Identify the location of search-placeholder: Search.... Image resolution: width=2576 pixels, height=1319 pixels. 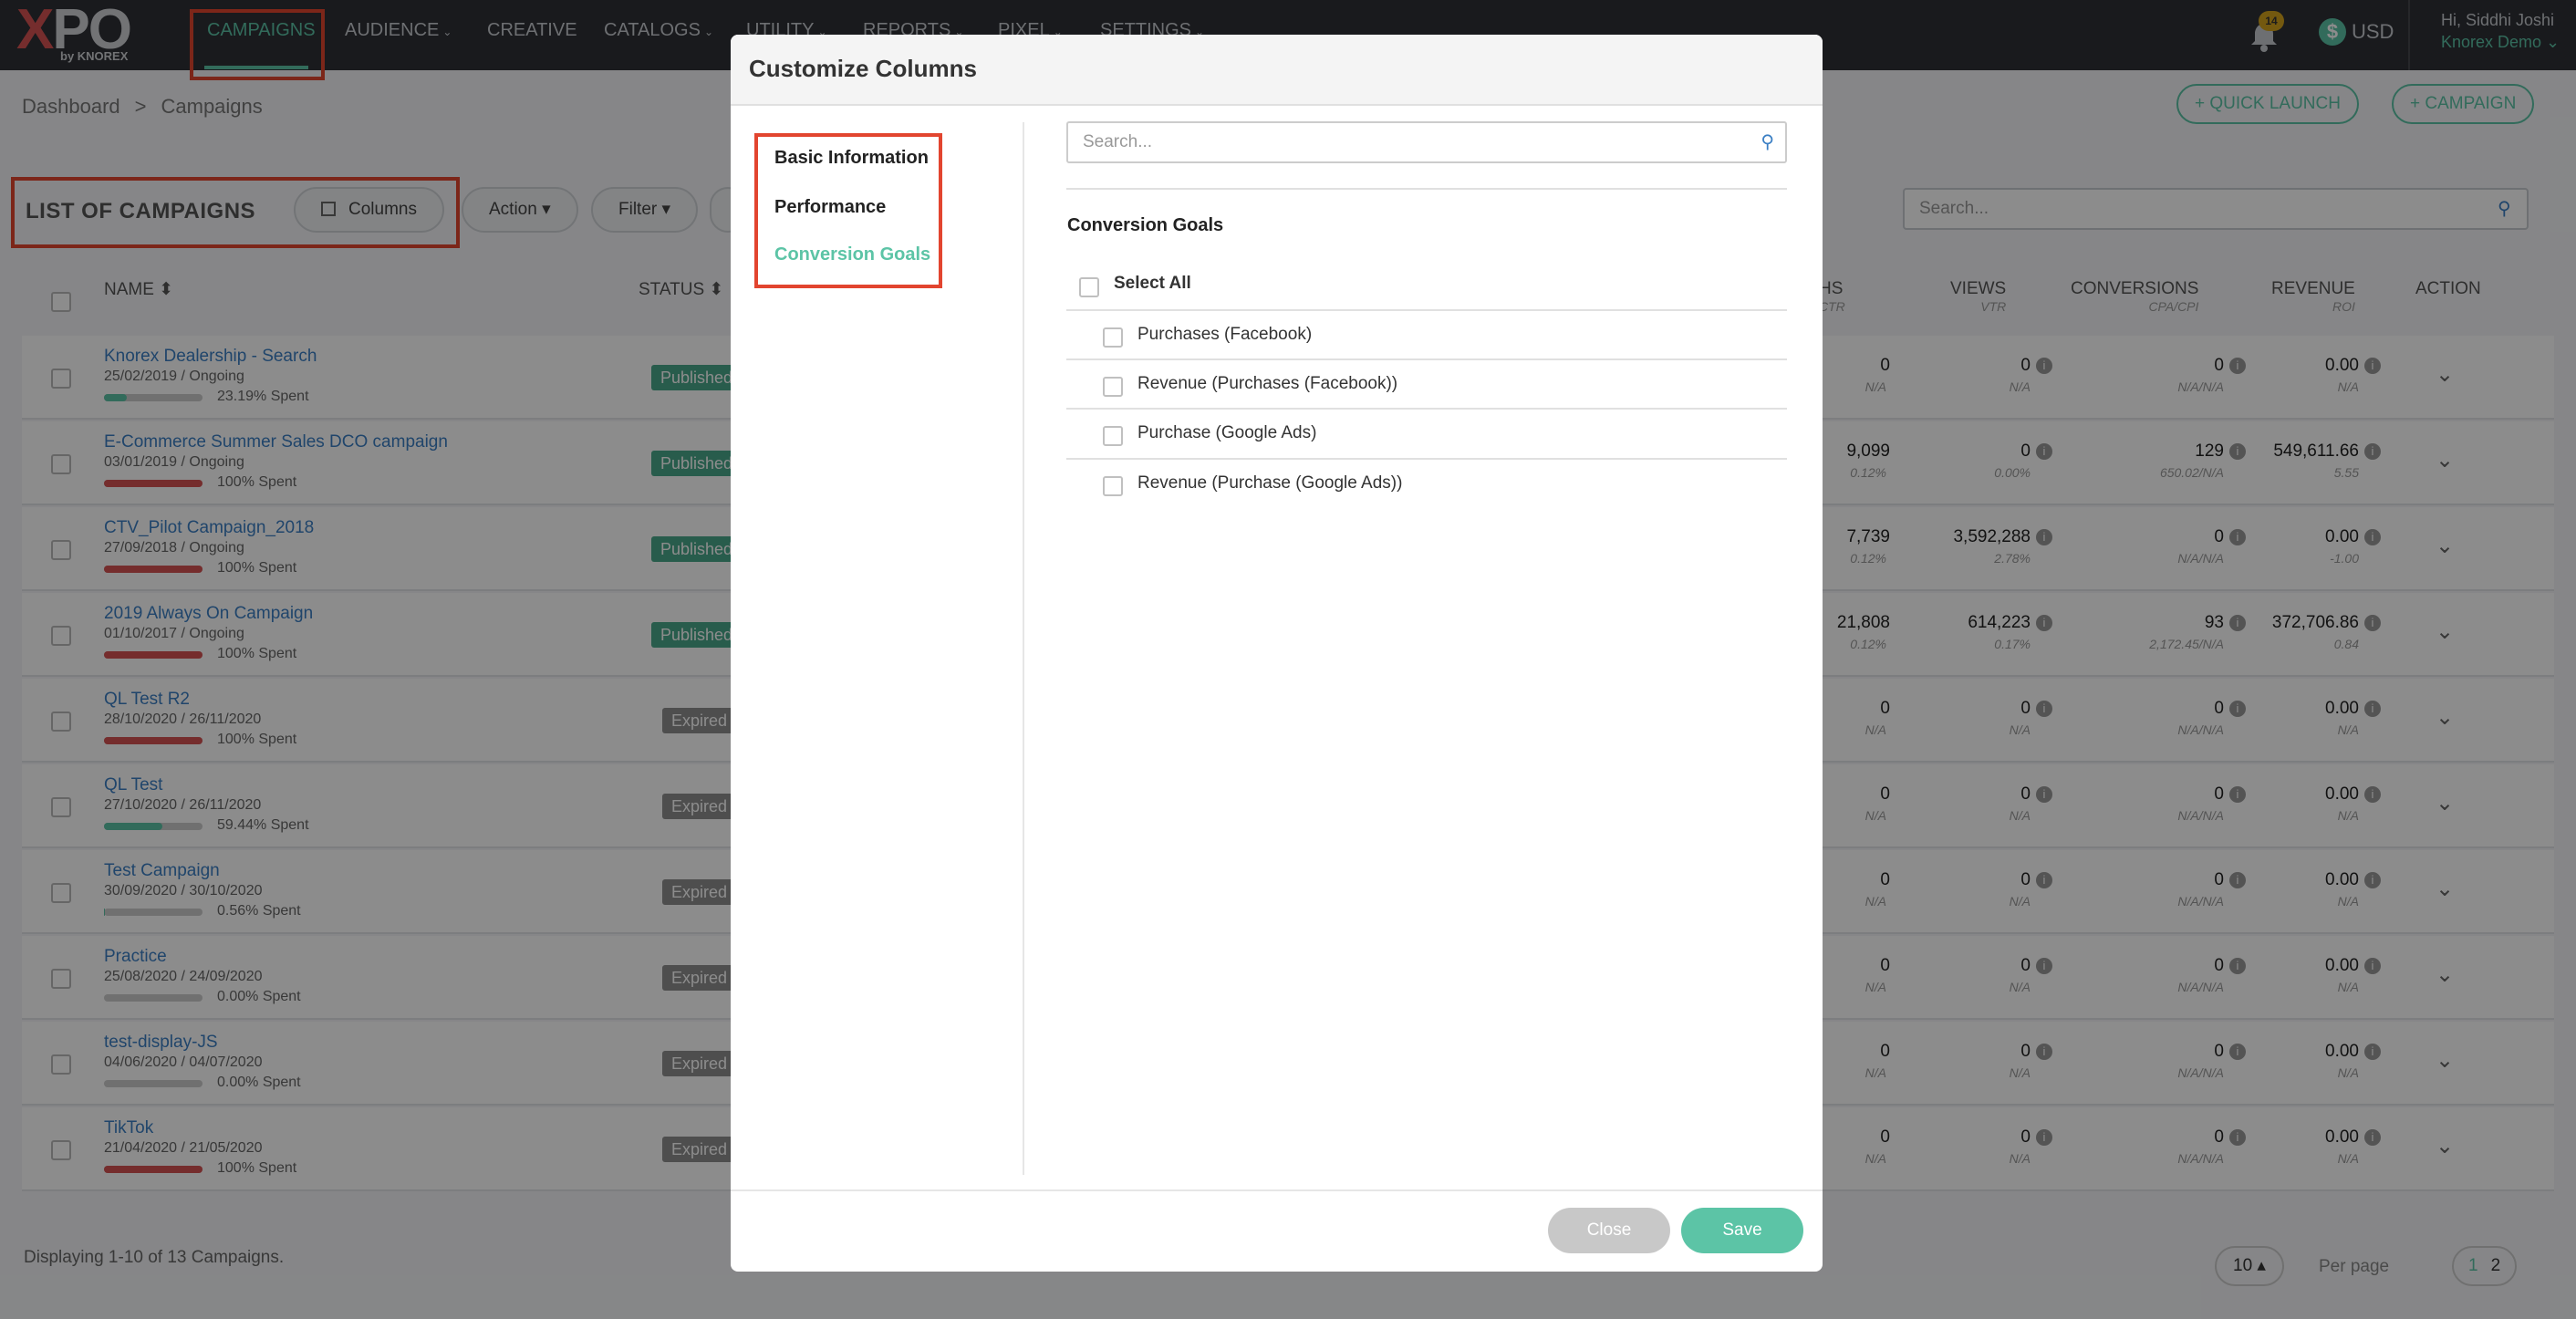
(1118, 142).